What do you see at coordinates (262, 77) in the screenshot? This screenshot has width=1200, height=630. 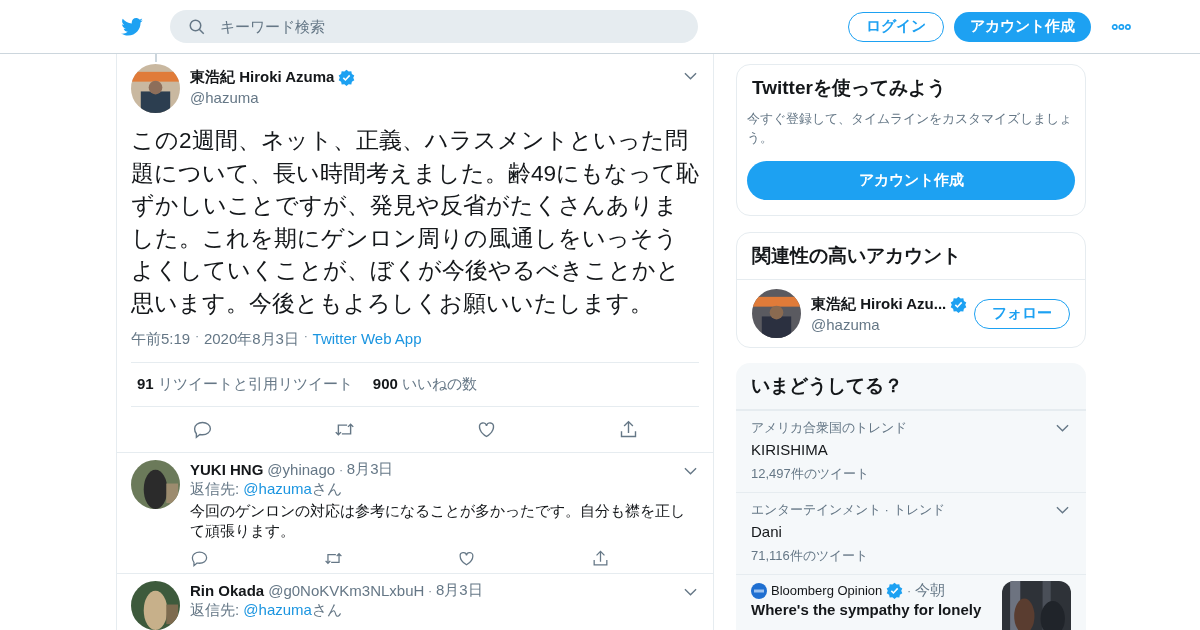 I see `author-name: 東浩紀 Hiroki Azuma` at bounding box center [262, 77].